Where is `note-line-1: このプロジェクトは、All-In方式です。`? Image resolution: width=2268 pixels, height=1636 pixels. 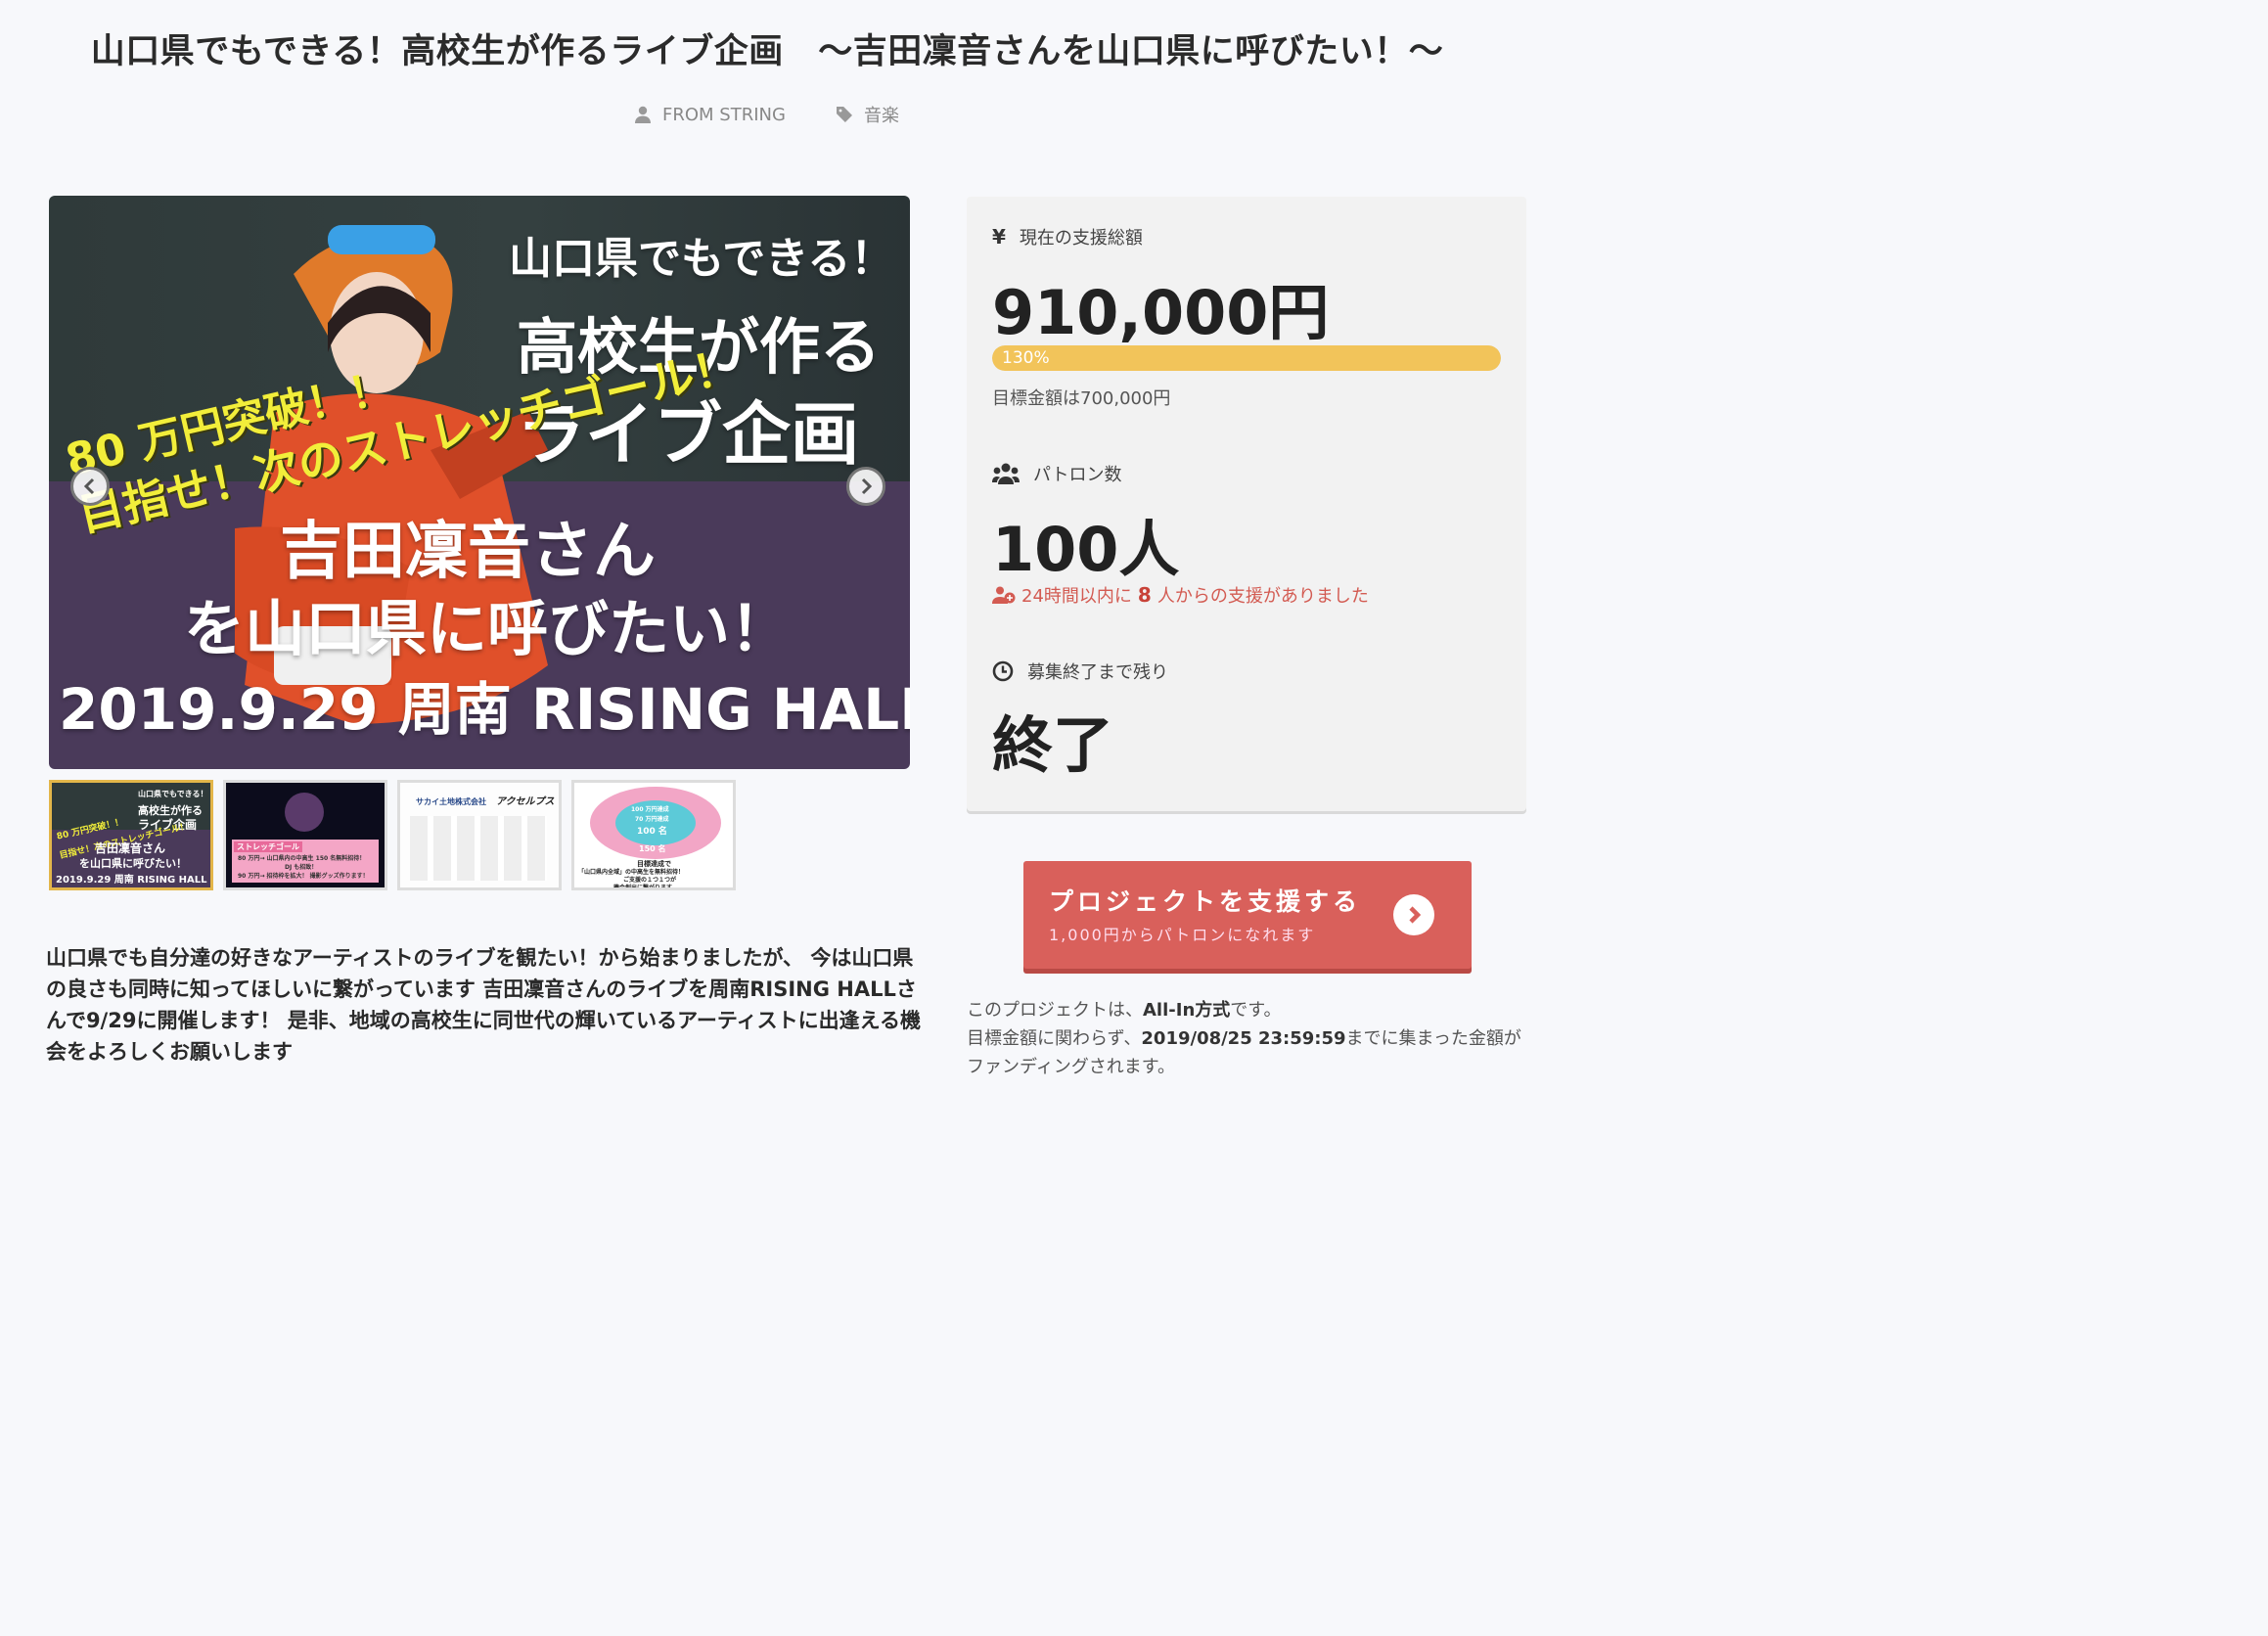 note-line-1: このプロジェクトは、All-In方式です。 is located at coordinates (1246, 1010).